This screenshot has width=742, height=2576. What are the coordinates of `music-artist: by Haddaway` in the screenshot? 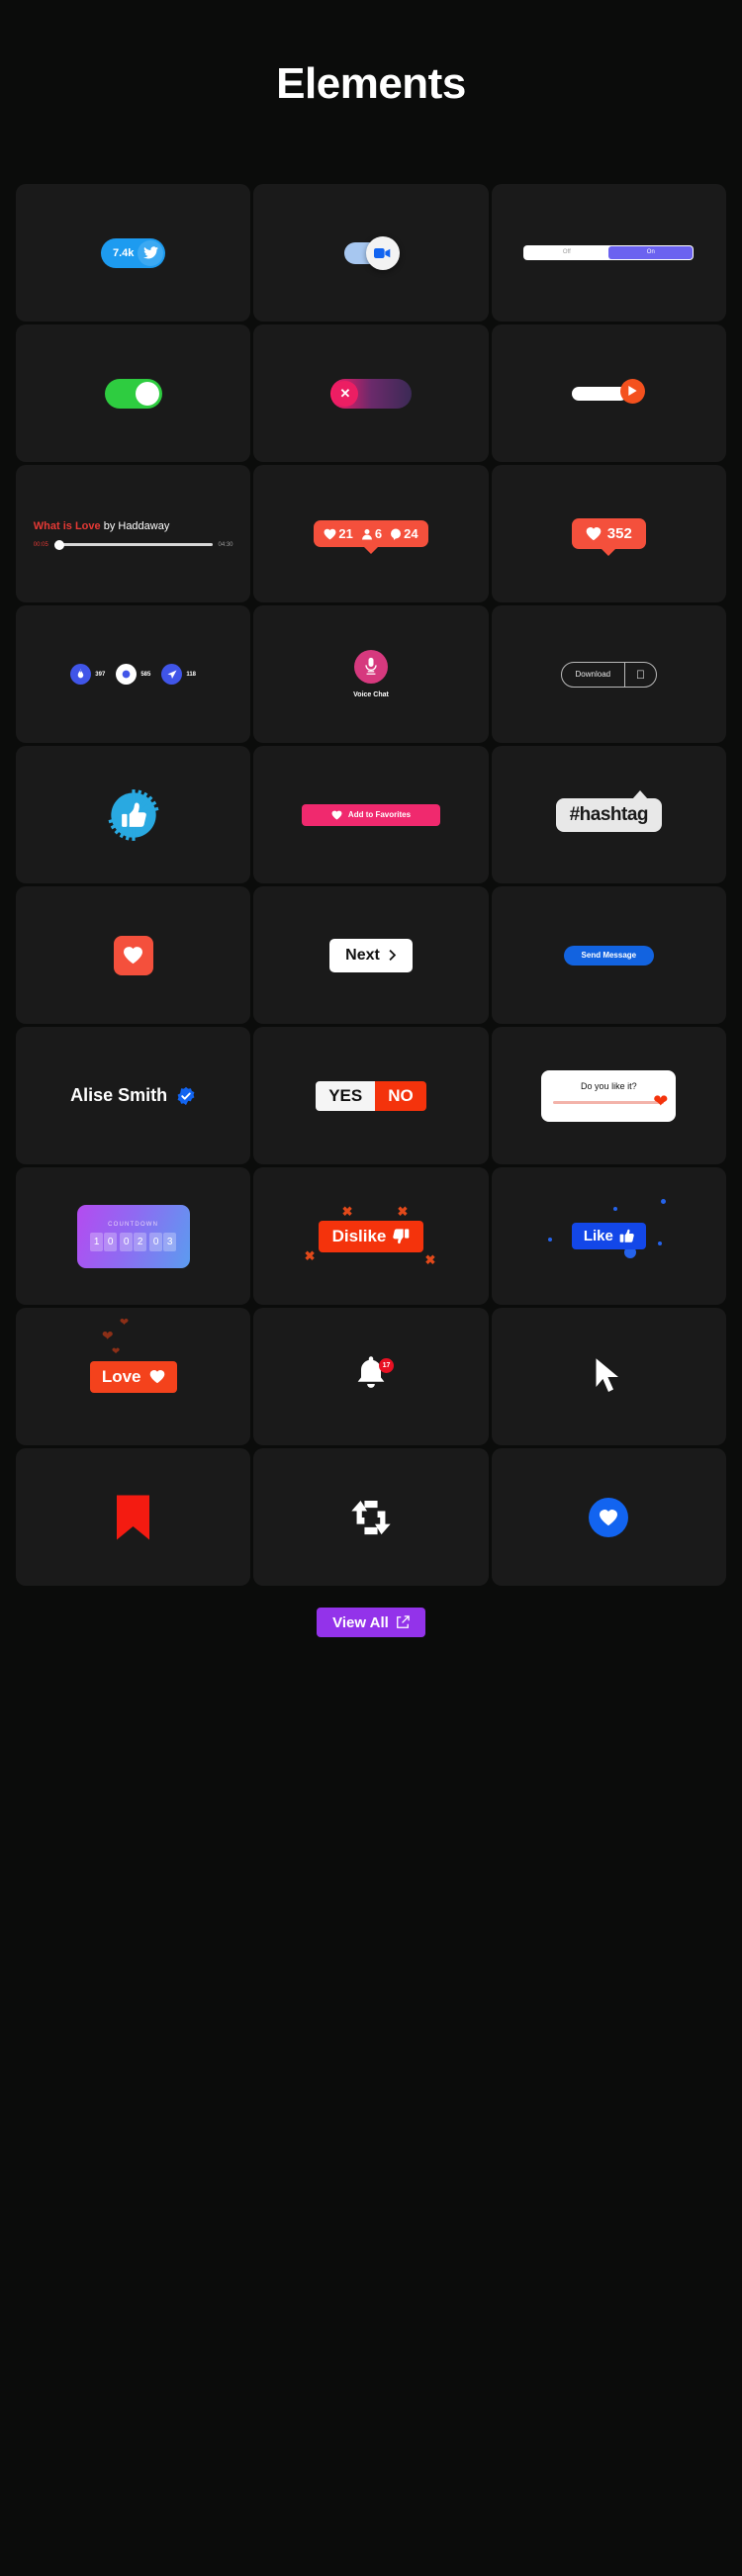 It's located at (135, 525).